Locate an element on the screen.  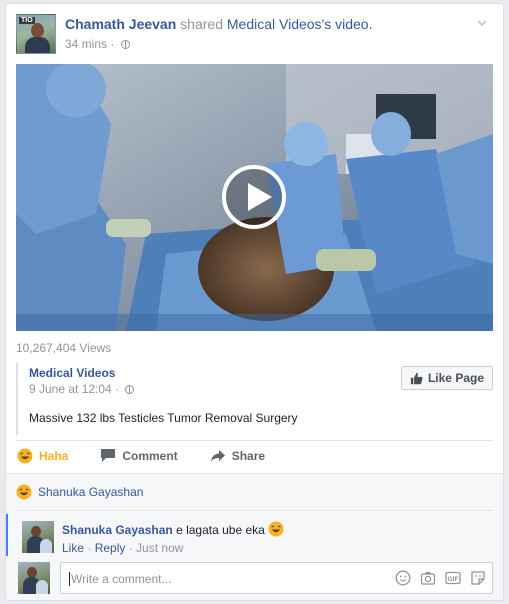
haha-reaction-button: Haha is located at coordinates (42, 456).